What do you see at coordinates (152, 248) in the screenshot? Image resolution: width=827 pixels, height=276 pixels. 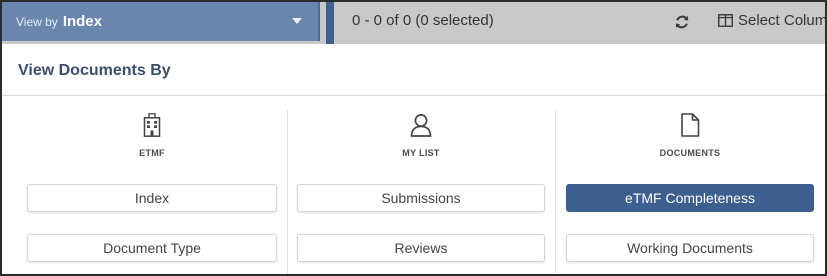 I see `option-document-type: Document Type` at bounding box center [152, 248].